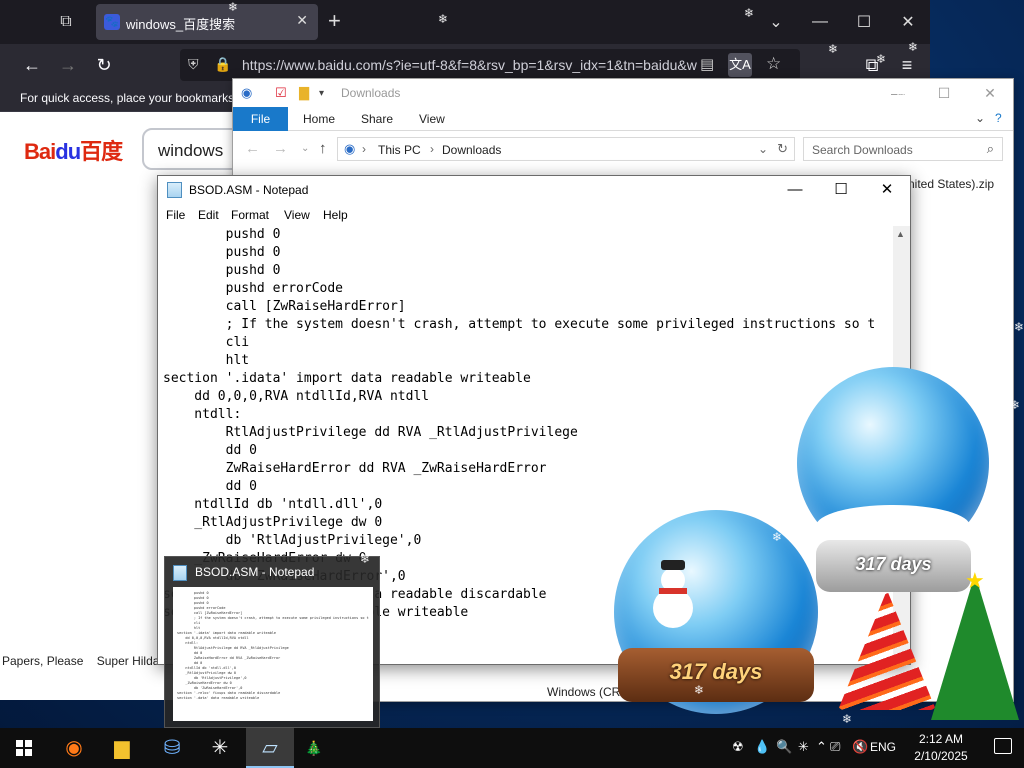 This screenshot has height=768, width=1024. What do you see at coordinates (782, 149) in the screenshot?
I see `refresh-icon: ↻` at bounding box center [782, 149].